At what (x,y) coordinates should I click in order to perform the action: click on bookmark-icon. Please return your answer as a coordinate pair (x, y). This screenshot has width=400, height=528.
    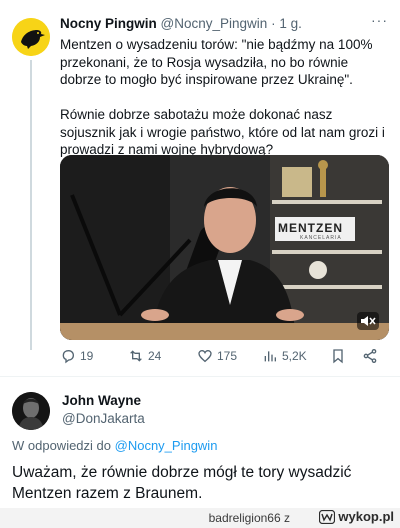
    Looking at the image, I should click on (338, 356).